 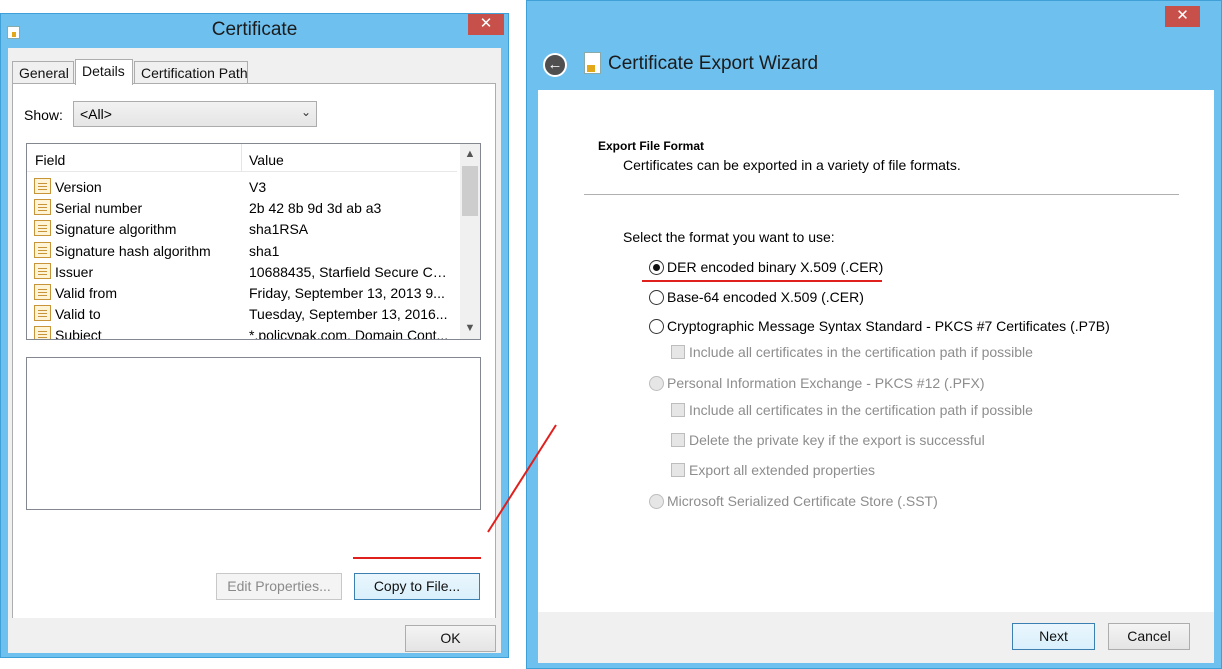 I want to click on certificate-footer: OK, so click(x=254, y=635).